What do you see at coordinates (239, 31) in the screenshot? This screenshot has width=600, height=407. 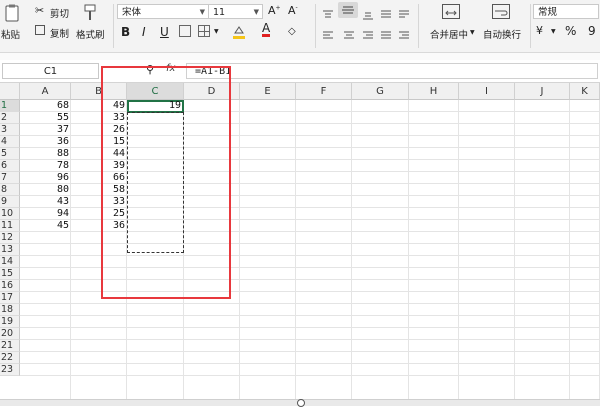 I see `fill-color-icon` at bounding box center [239, 31].